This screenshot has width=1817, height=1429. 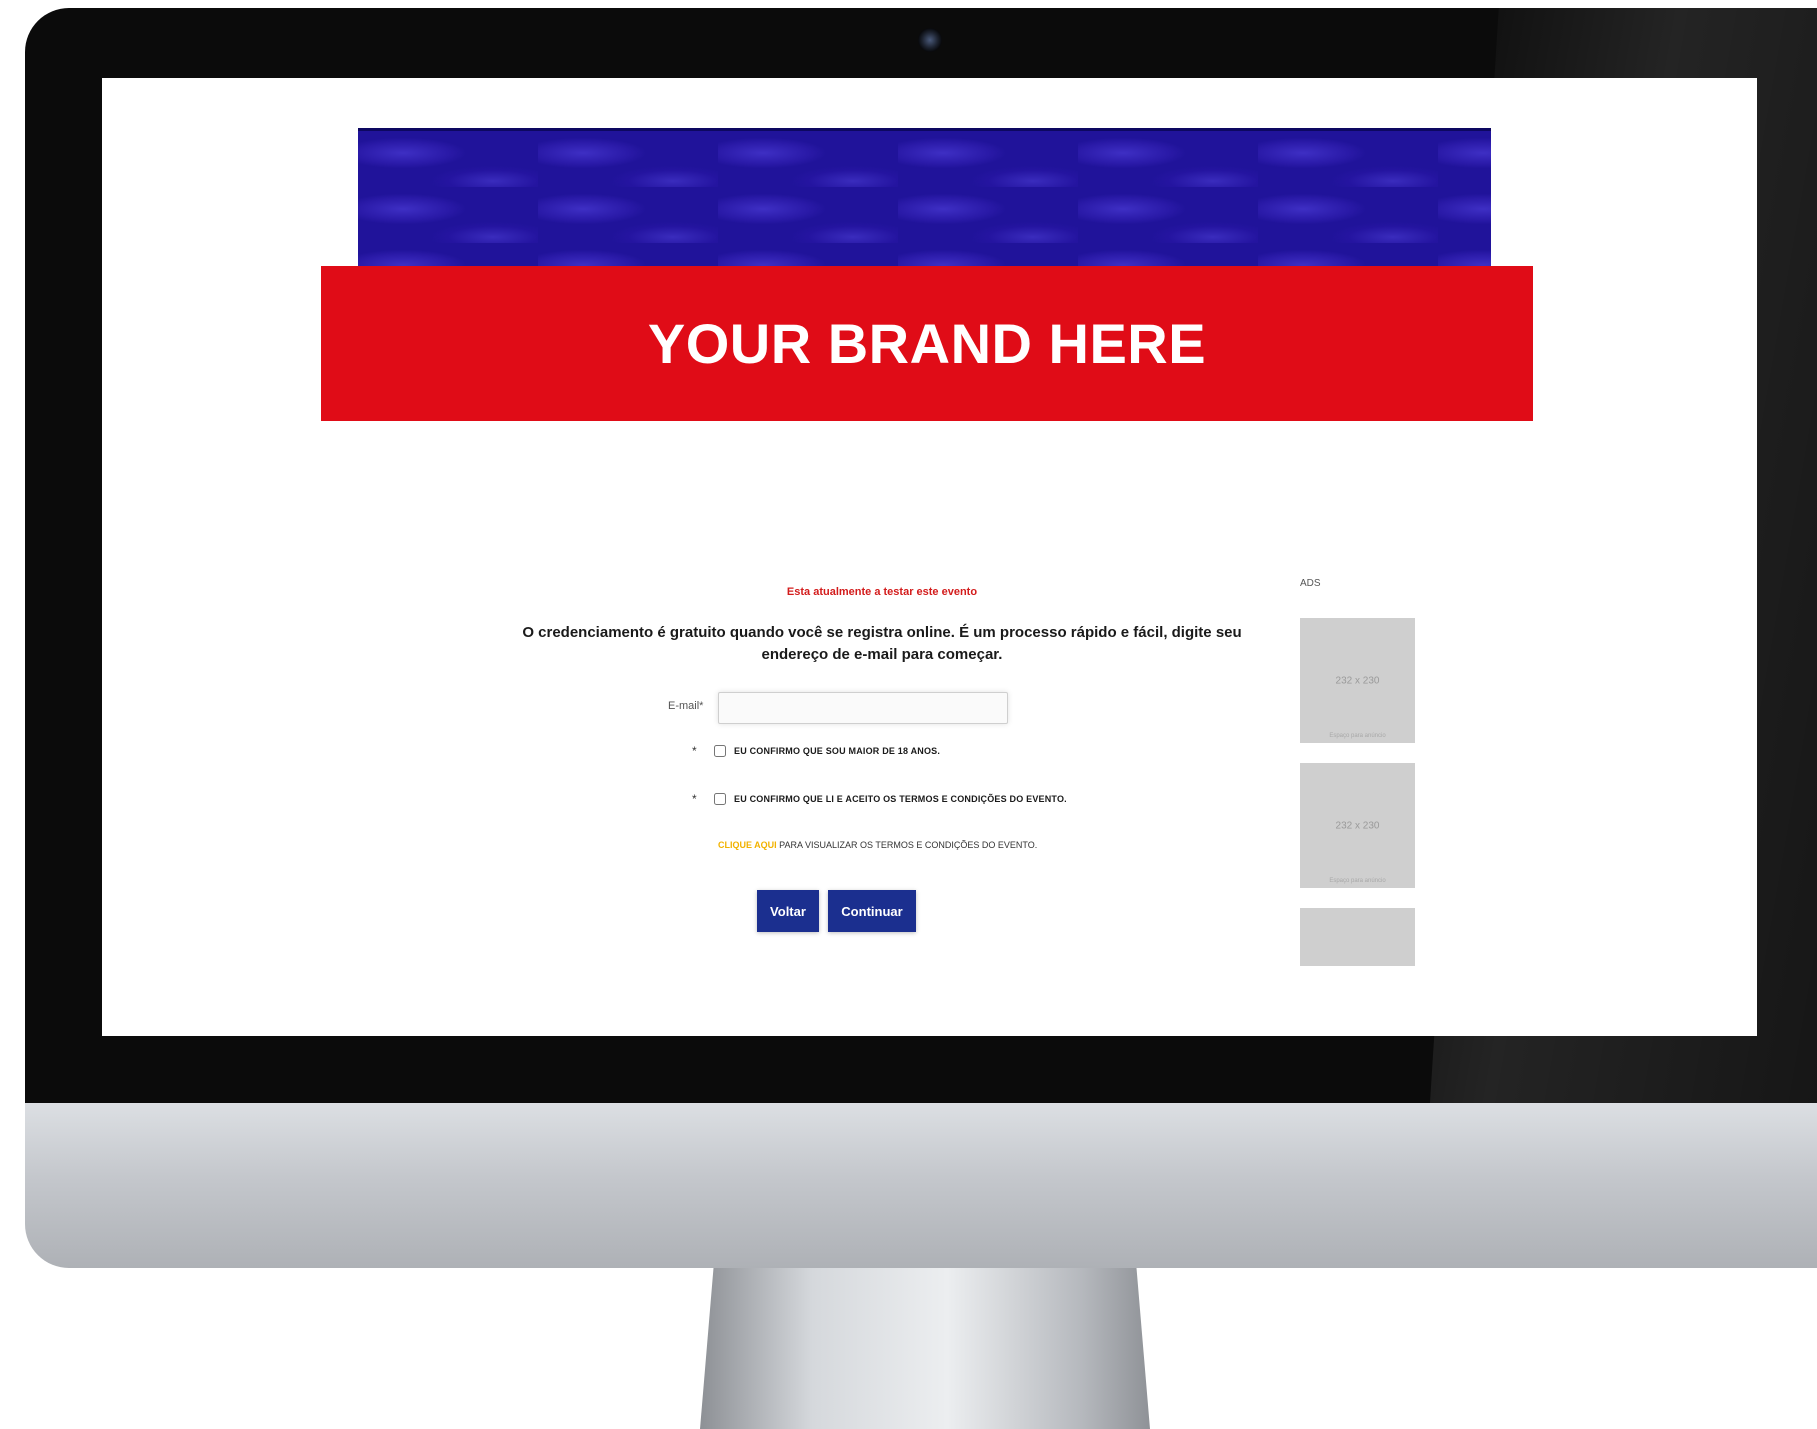 I want to click on email-input, so click(x=863, y=708).